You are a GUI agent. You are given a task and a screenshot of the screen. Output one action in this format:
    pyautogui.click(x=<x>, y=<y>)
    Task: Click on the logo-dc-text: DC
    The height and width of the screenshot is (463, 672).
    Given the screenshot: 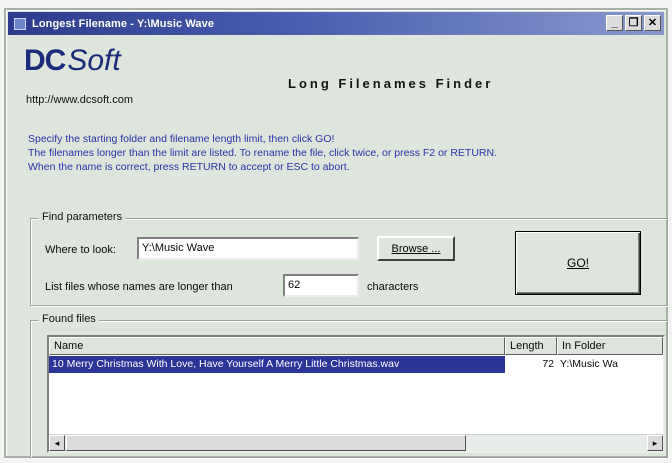 What is the action you would take?
    pyautogui.click(x=45, y=60)
    